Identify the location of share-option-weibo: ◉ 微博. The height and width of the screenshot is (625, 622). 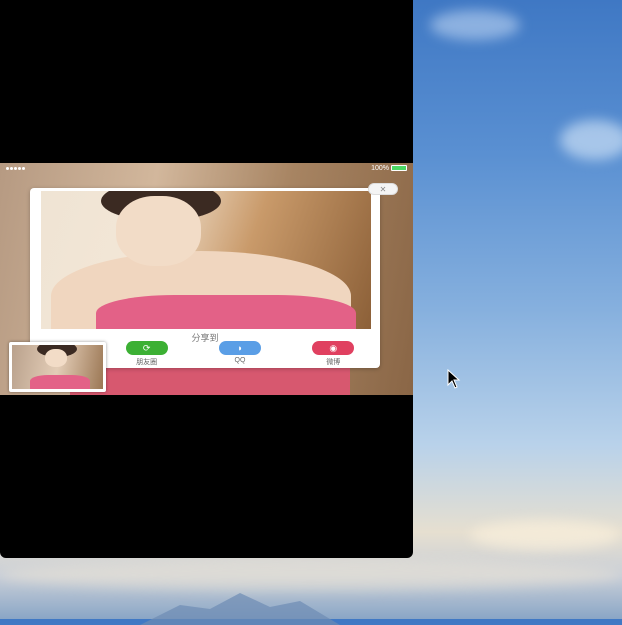
(333, 355).